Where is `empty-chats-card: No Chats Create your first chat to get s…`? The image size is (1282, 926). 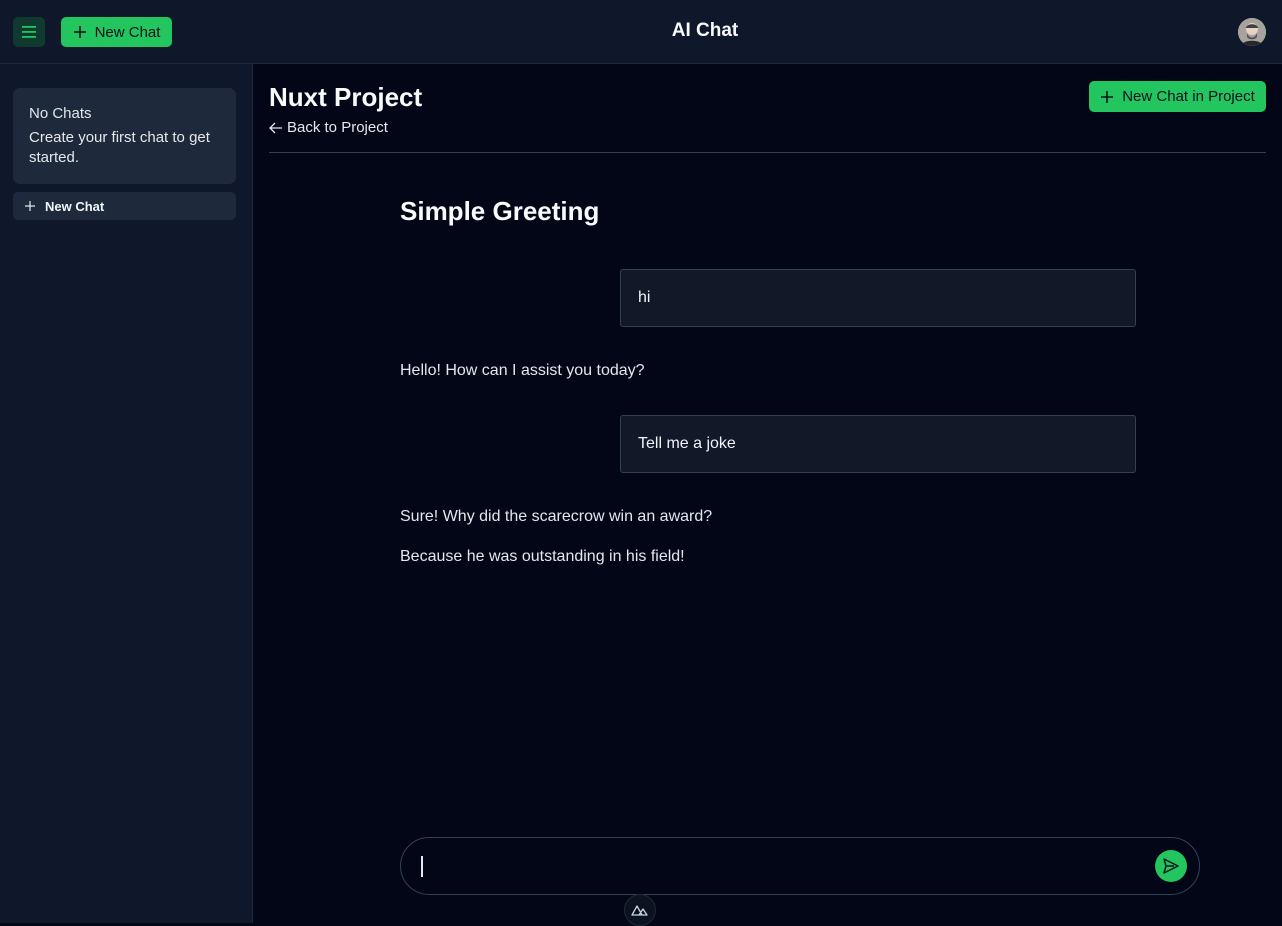
empty-chats-card: No Chats Create your first chat to get s… is located at coordinates (124, 136).